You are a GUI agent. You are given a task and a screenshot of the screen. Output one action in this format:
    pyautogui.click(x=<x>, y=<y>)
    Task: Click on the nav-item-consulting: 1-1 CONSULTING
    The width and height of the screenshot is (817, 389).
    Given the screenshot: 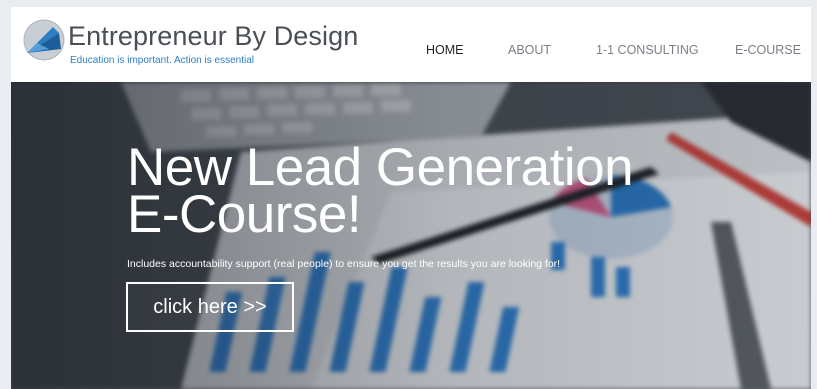 What is the action you would take?
    pyautogui.click(x=647, y=50)
    